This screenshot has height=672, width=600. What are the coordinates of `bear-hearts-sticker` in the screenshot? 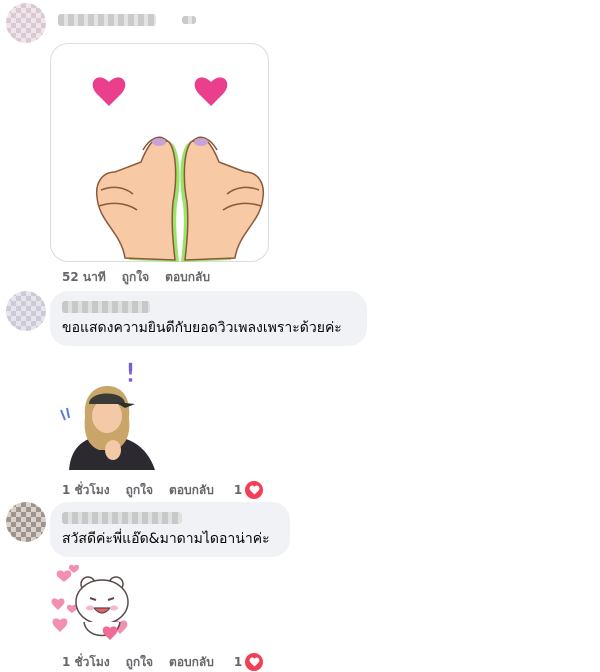 It's located at (93, 605).